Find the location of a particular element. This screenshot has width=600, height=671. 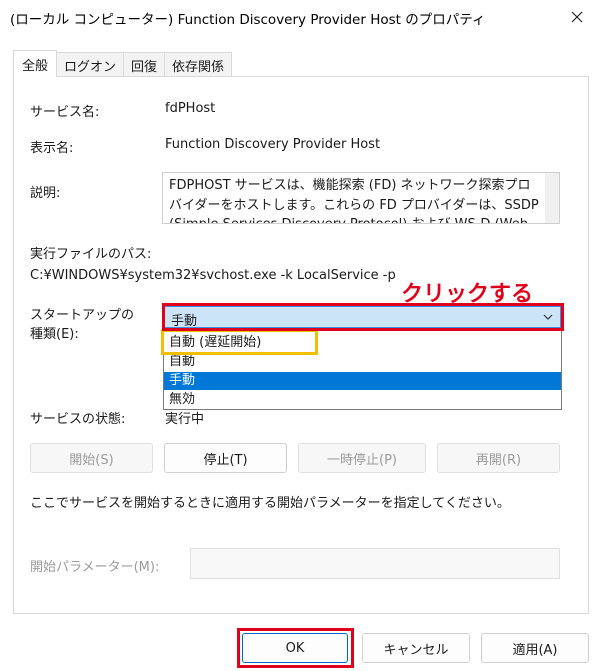

ok-button: OK is located at coordinates (295, 648).